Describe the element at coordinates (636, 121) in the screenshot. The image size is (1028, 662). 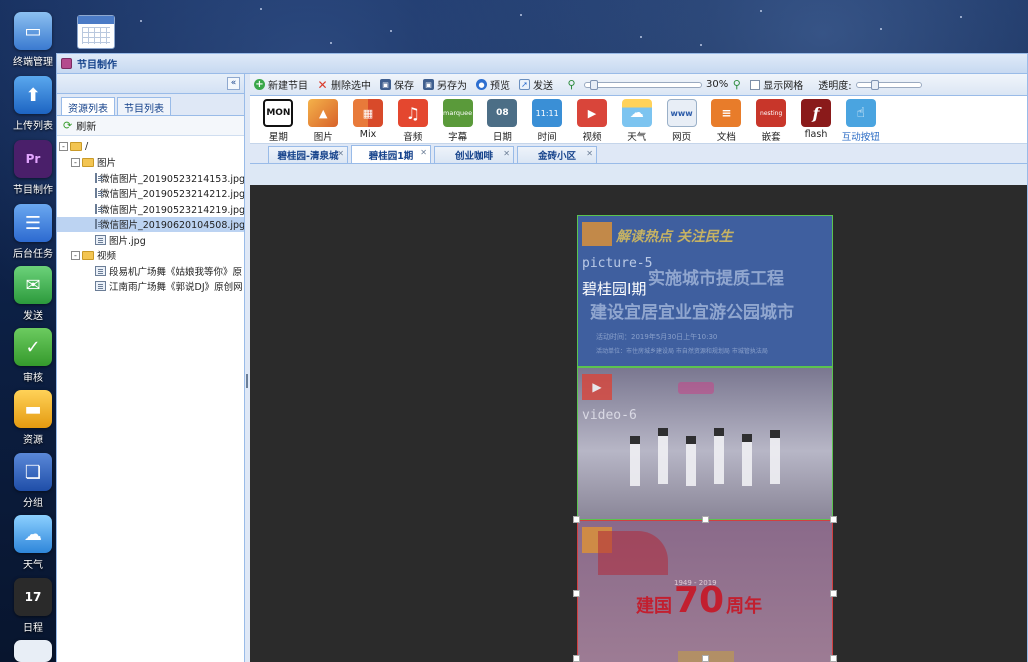
I see `component-weather: ☁ 天气` at that location.